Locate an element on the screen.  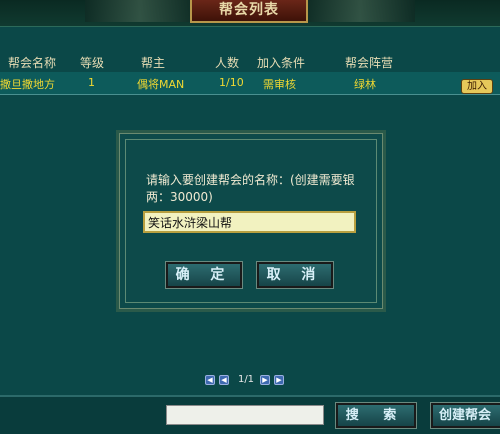
search-input is located at coordinates (245, 415).